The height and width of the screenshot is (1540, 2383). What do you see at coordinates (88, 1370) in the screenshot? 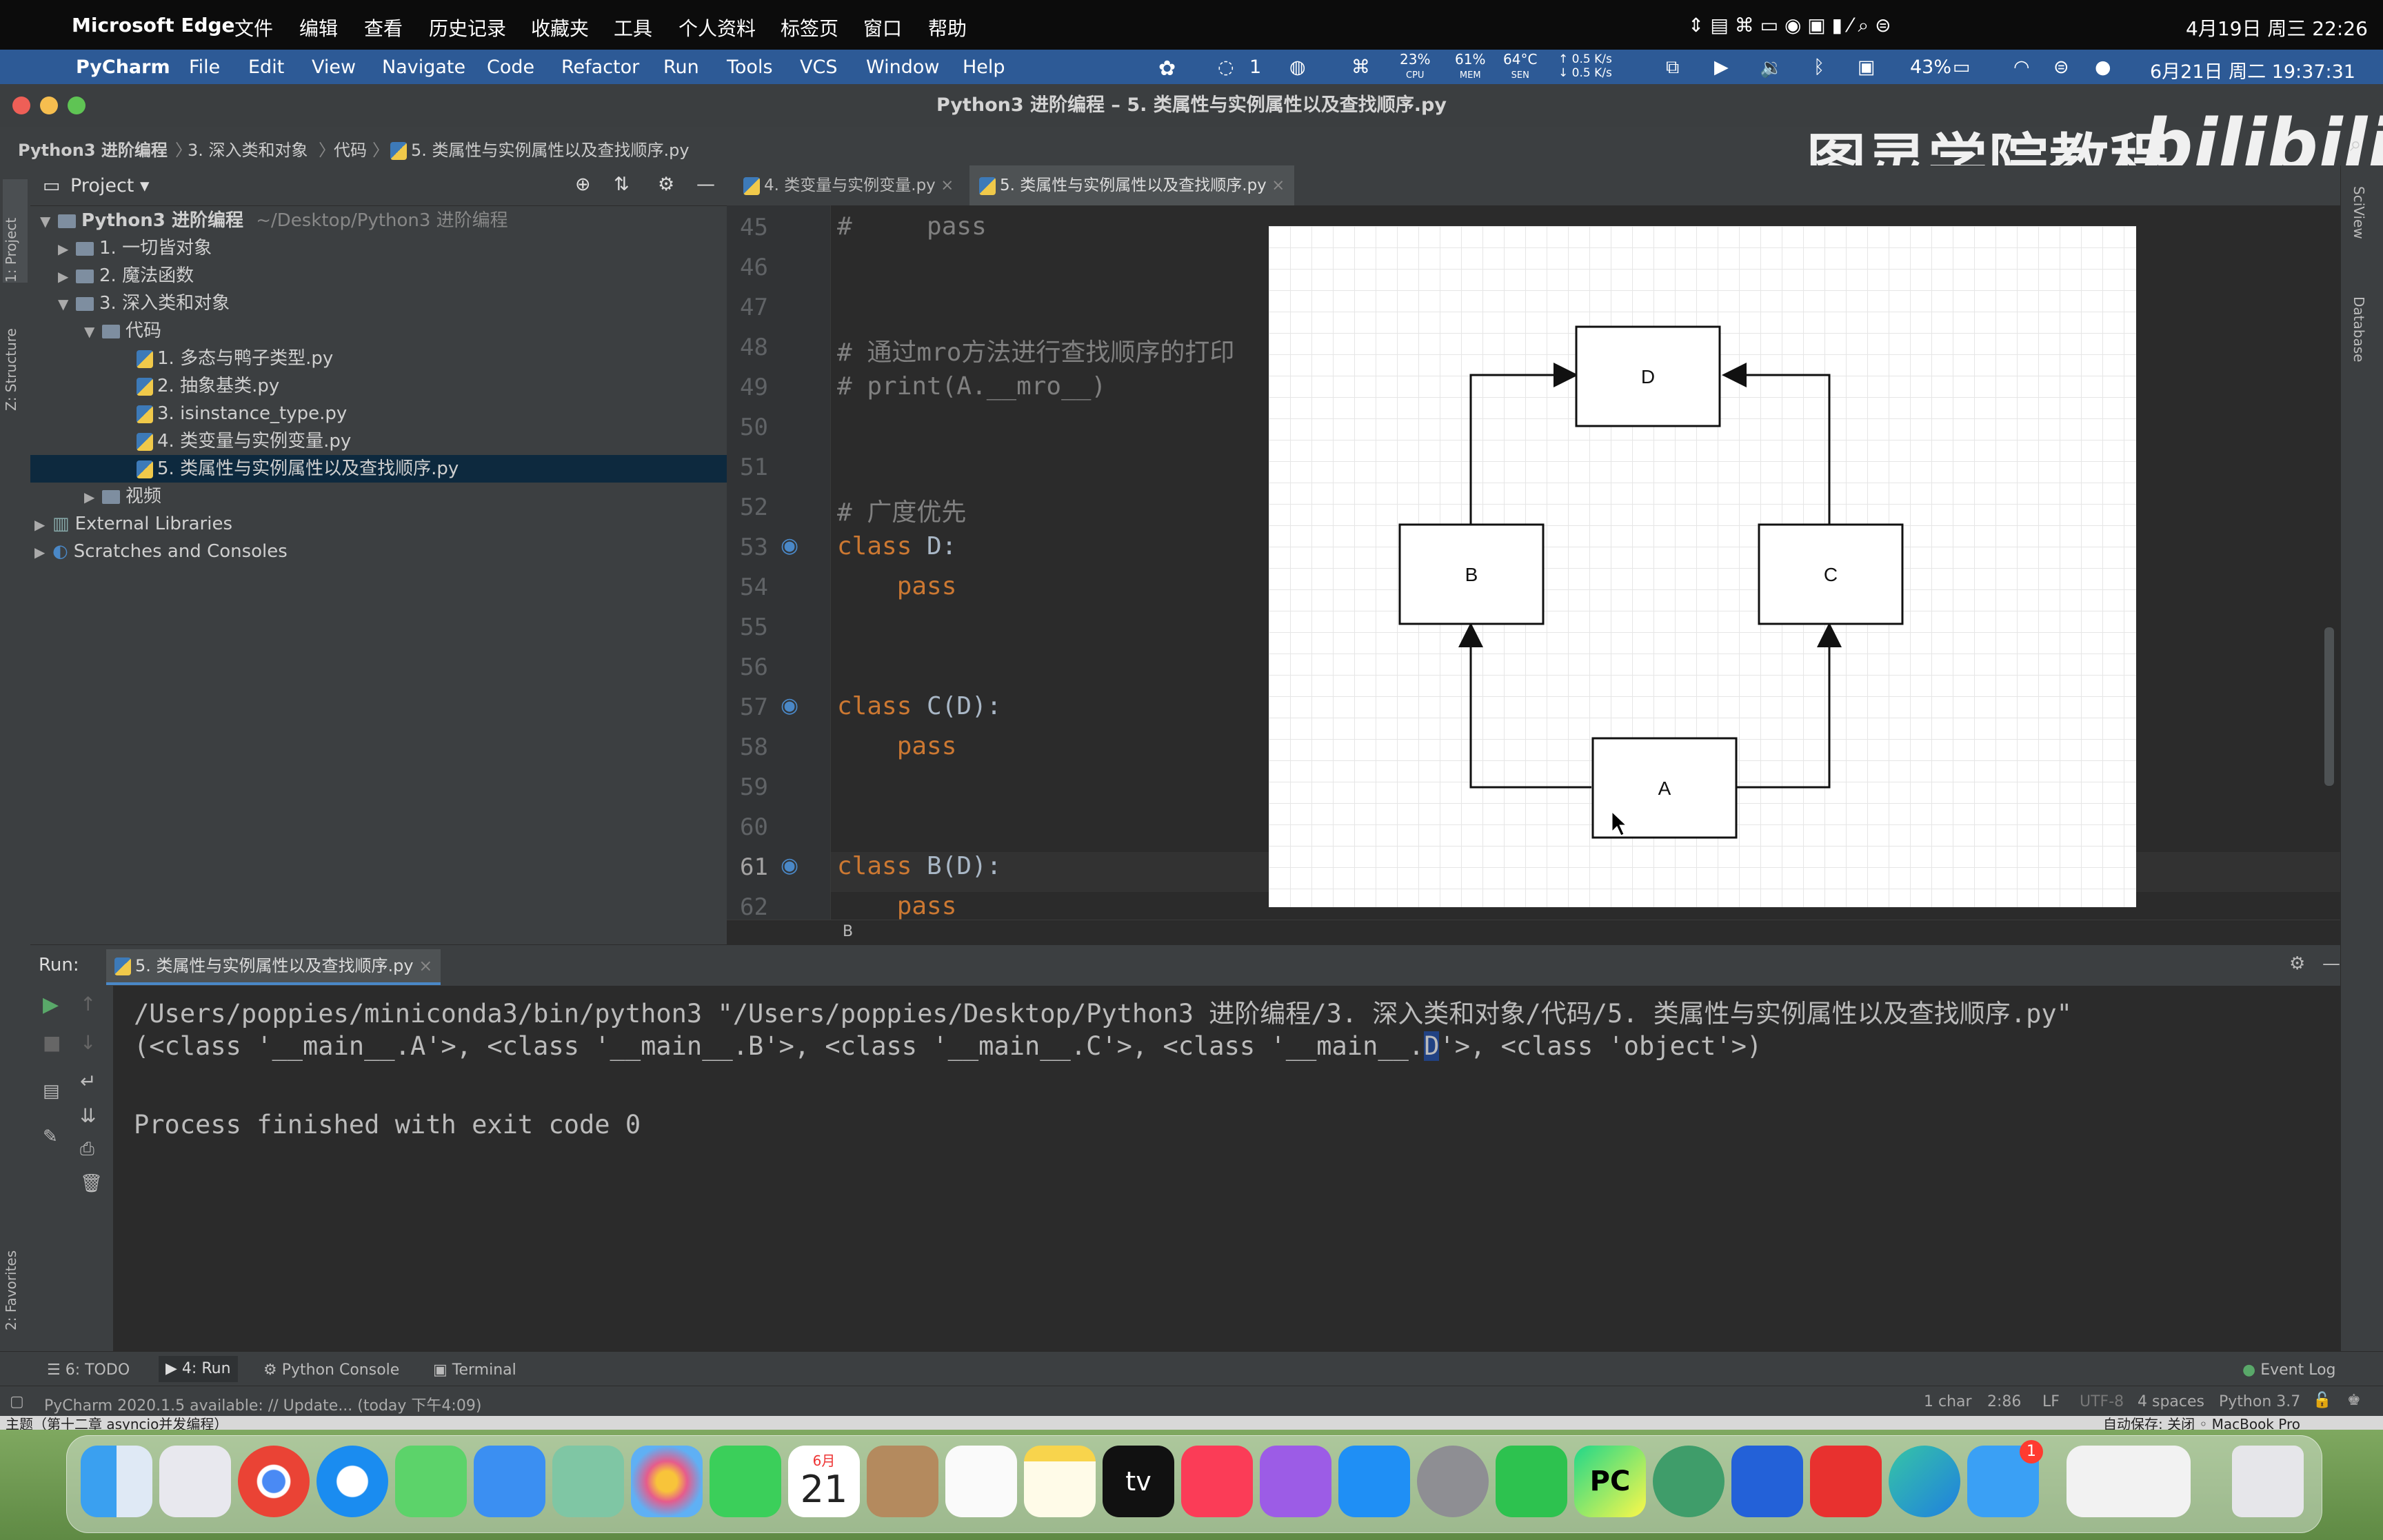
I see `todo-tool-button: ☰ 6: TODO` at bounding box center [88, 1370].